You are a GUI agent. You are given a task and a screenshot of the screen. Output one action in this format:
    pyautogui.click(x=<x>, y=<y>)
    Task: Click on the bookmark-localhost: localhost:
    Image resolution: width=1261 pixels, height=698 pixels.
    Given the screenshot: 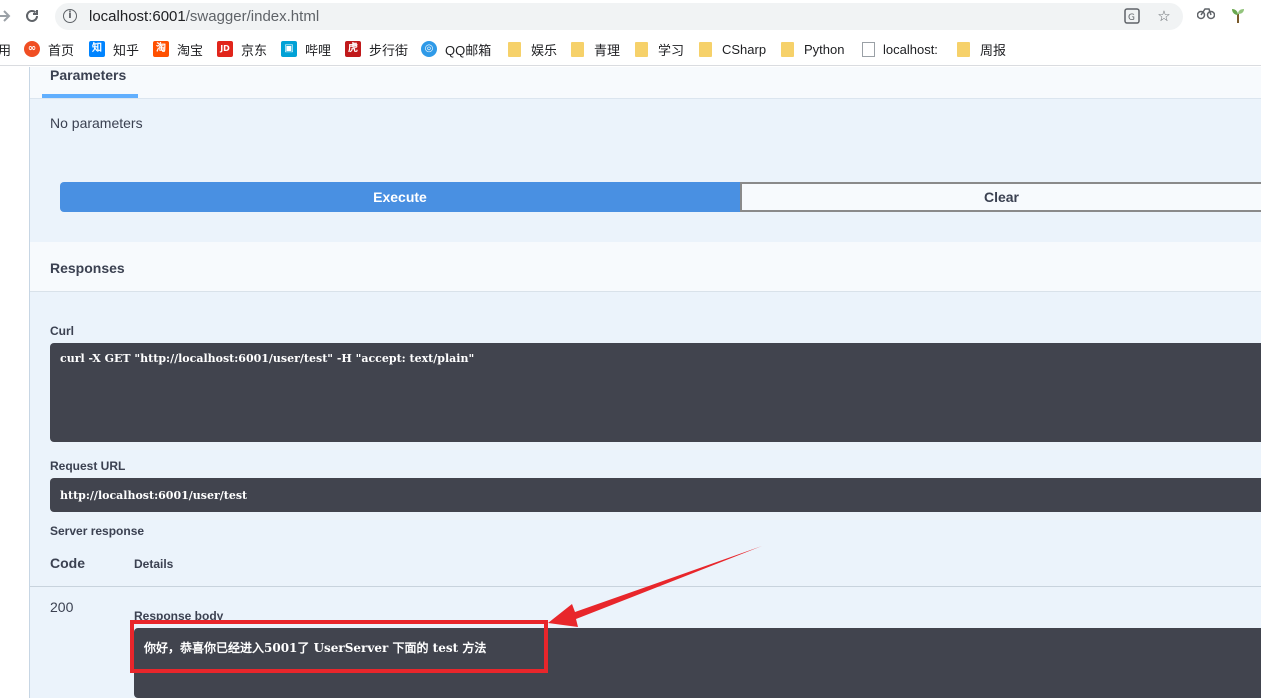 What is the action you would take?
    pyautogui.click(x=900, y=49)
    